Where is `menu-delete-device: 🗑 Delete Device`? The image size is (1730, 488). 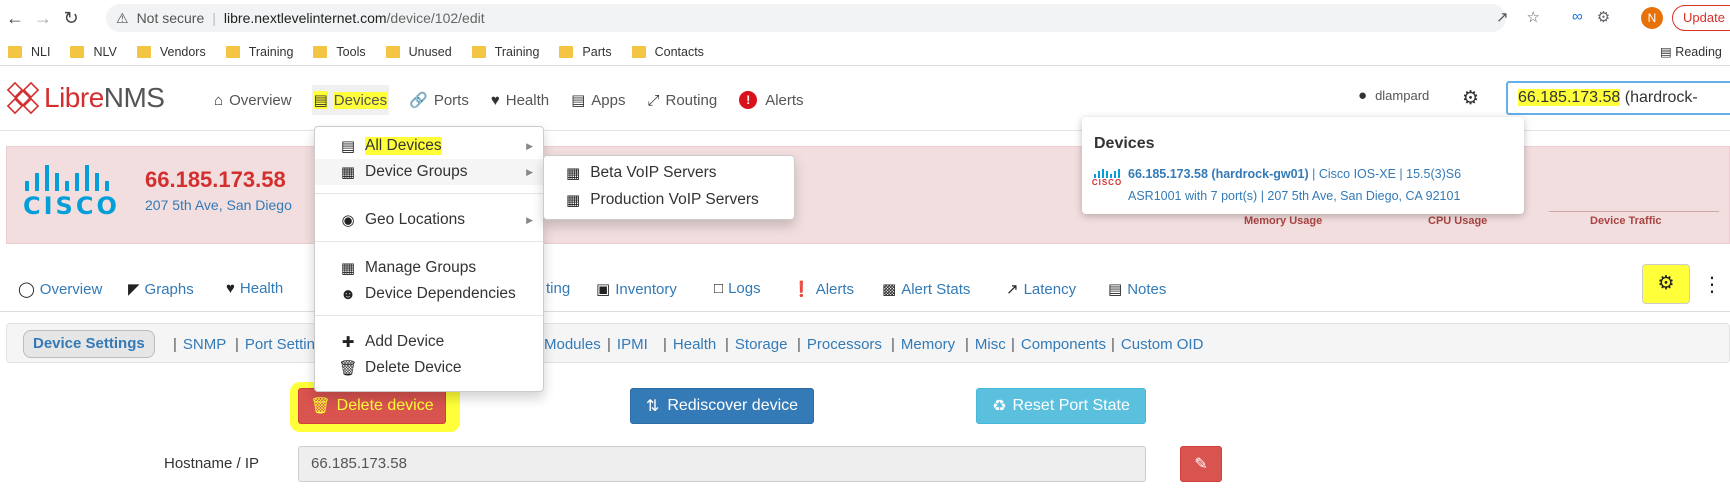 menu-delete-device: 🗑 Delete Device is located at coordinates (429, 368).